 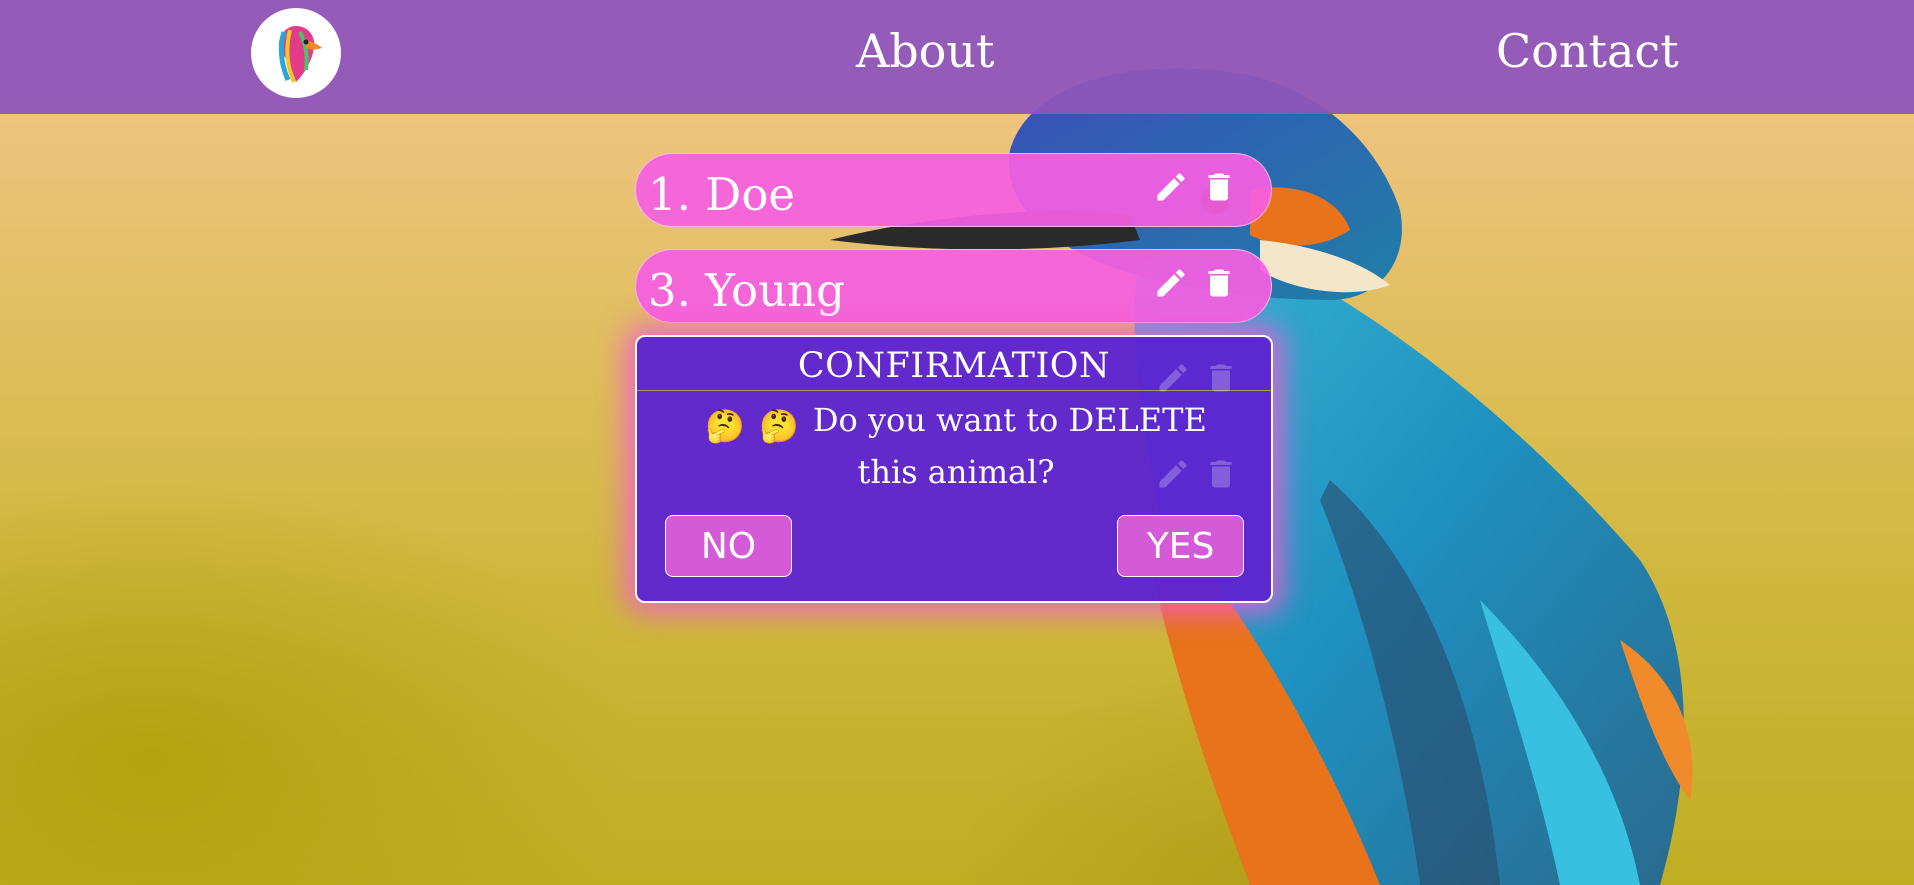 What do you see at coordinates (956, 472) in the screenshot?
I see `dialog-message-line2: this animal?` at bounding box center [956, 472].